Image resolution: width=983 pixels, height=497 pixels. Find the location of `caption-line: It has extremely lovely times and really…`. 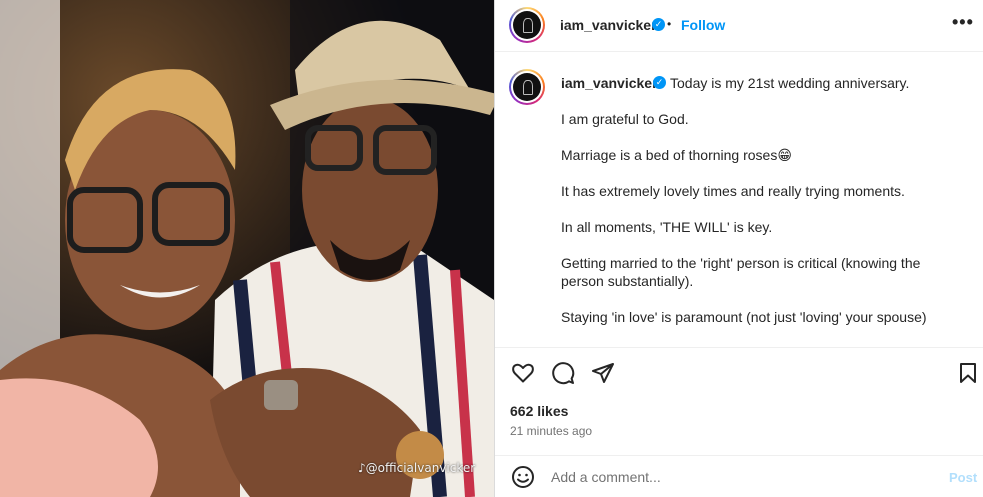

caption-line: It has extremely lovely times and really… is located at coordinates (733, 191).